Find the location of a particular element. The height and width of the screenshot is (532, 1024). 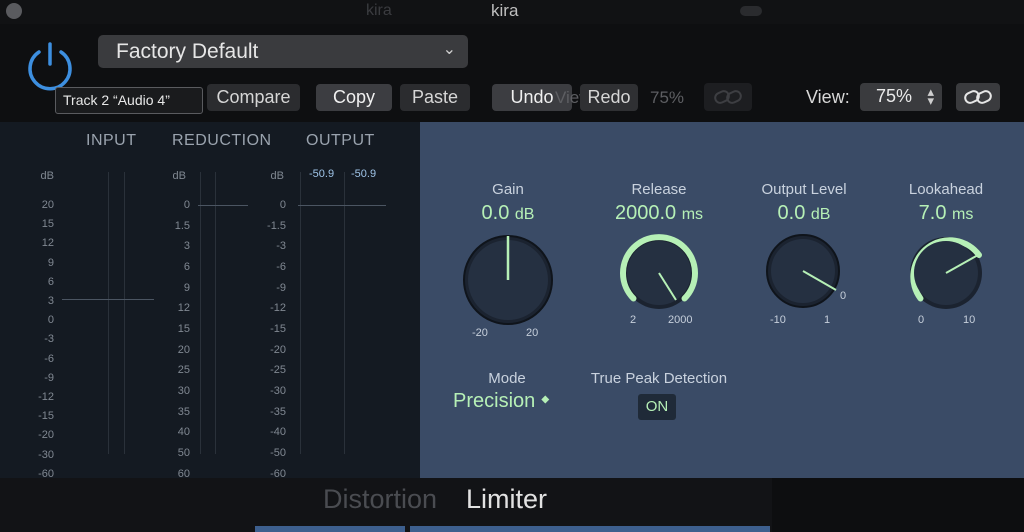

true-peak-label: True Peak Detection is located at coordinates (659, 378).